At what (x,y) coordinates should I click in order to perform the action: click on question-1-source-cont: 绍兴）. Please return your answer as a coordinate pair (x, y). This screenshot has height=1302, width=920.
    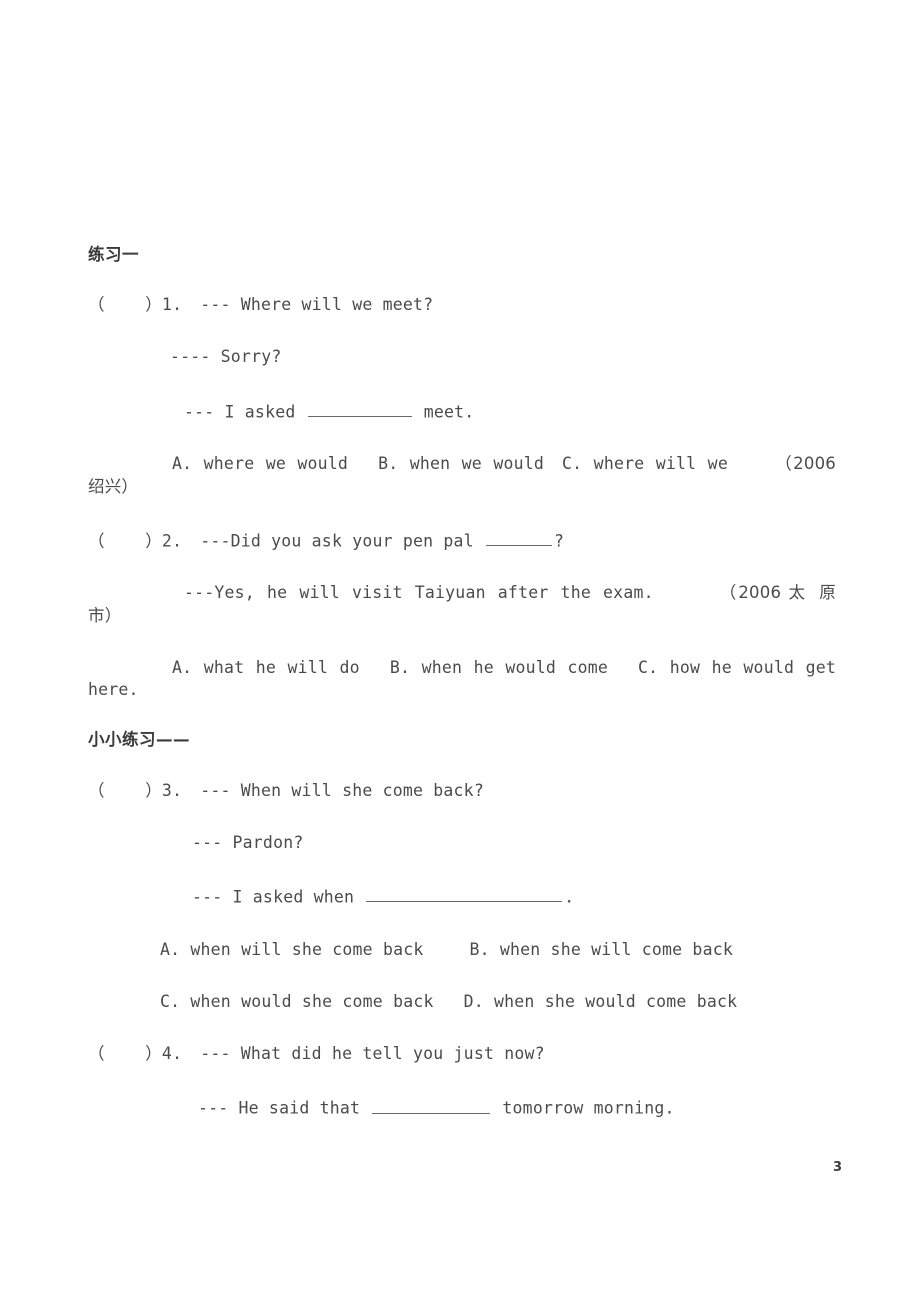
    Looking at the image, I should click on (113, 486).